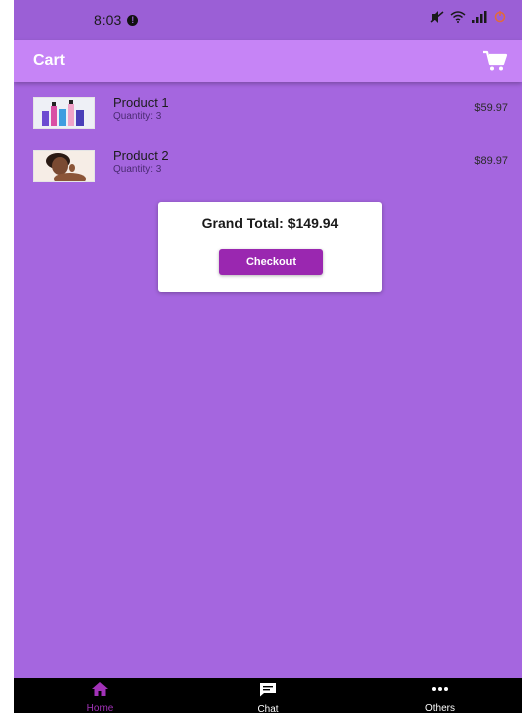 This screenshot has width=529, height=713. I want to click on cart-item: Product 2 Quantity: 3 $89.97, so click(268, 168).